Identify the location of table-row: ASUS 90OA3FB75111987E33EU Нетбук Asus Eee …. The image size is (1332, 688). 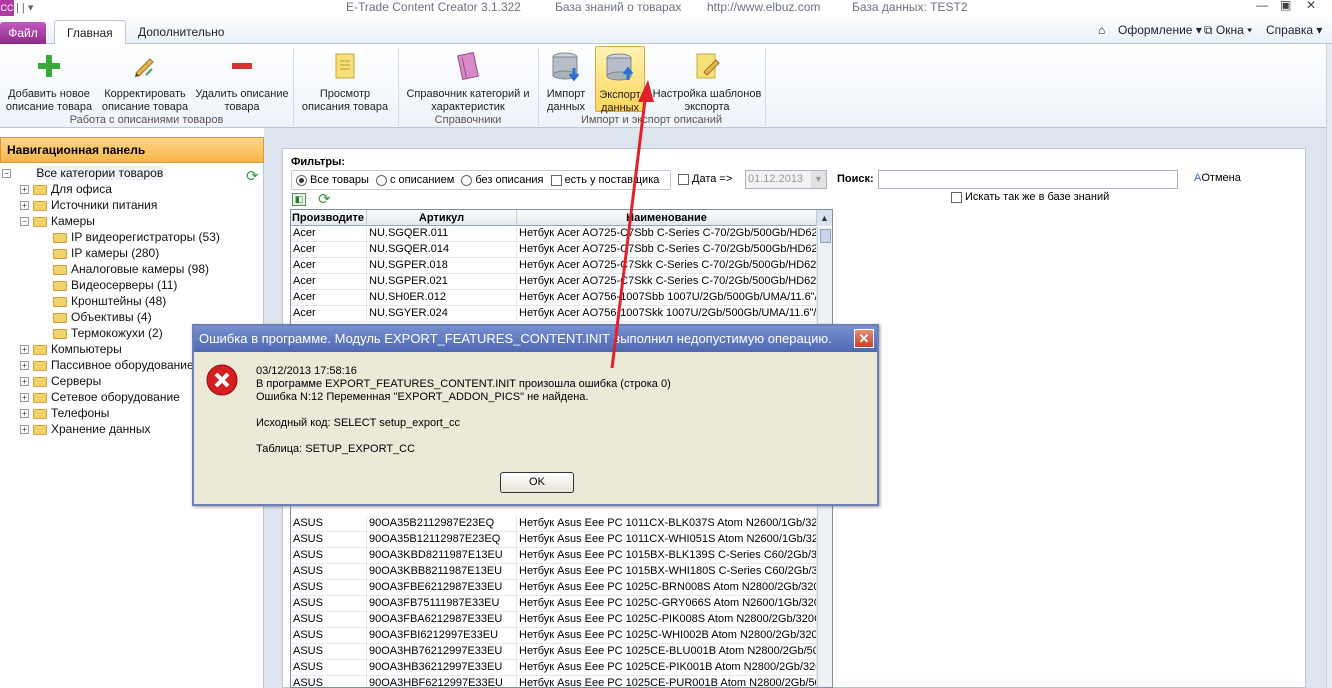
(561, 604).